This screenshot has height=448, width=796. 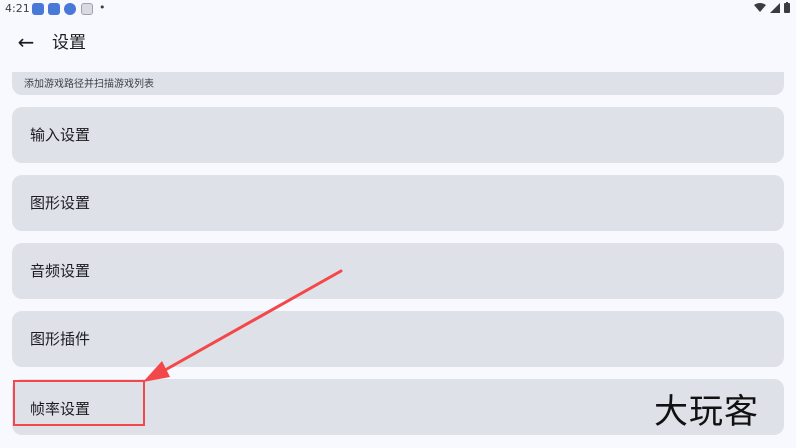 I want to click on status-right-icons, so click(x=771, y=9).